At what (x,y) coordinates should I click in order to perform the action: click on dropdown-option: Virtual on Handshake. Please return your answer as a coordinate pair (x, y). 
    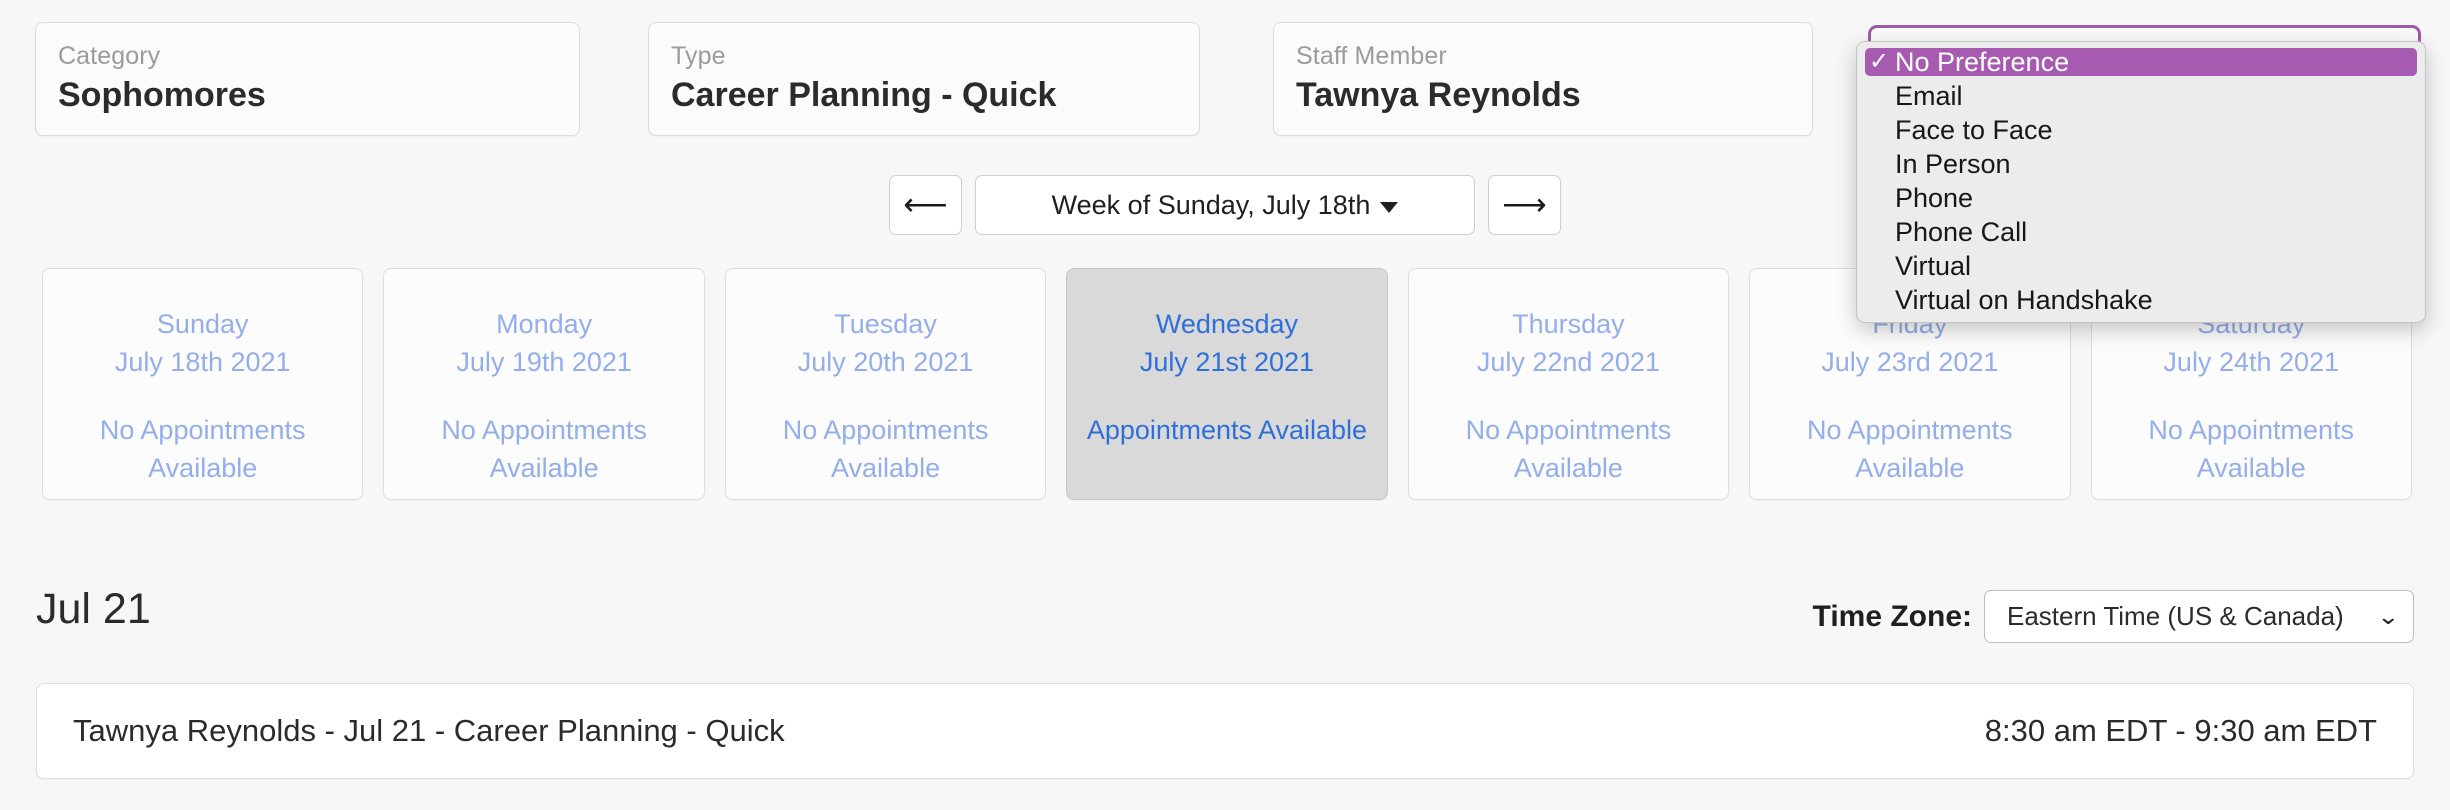
    Looking at the image, I should click on (2141, 300).